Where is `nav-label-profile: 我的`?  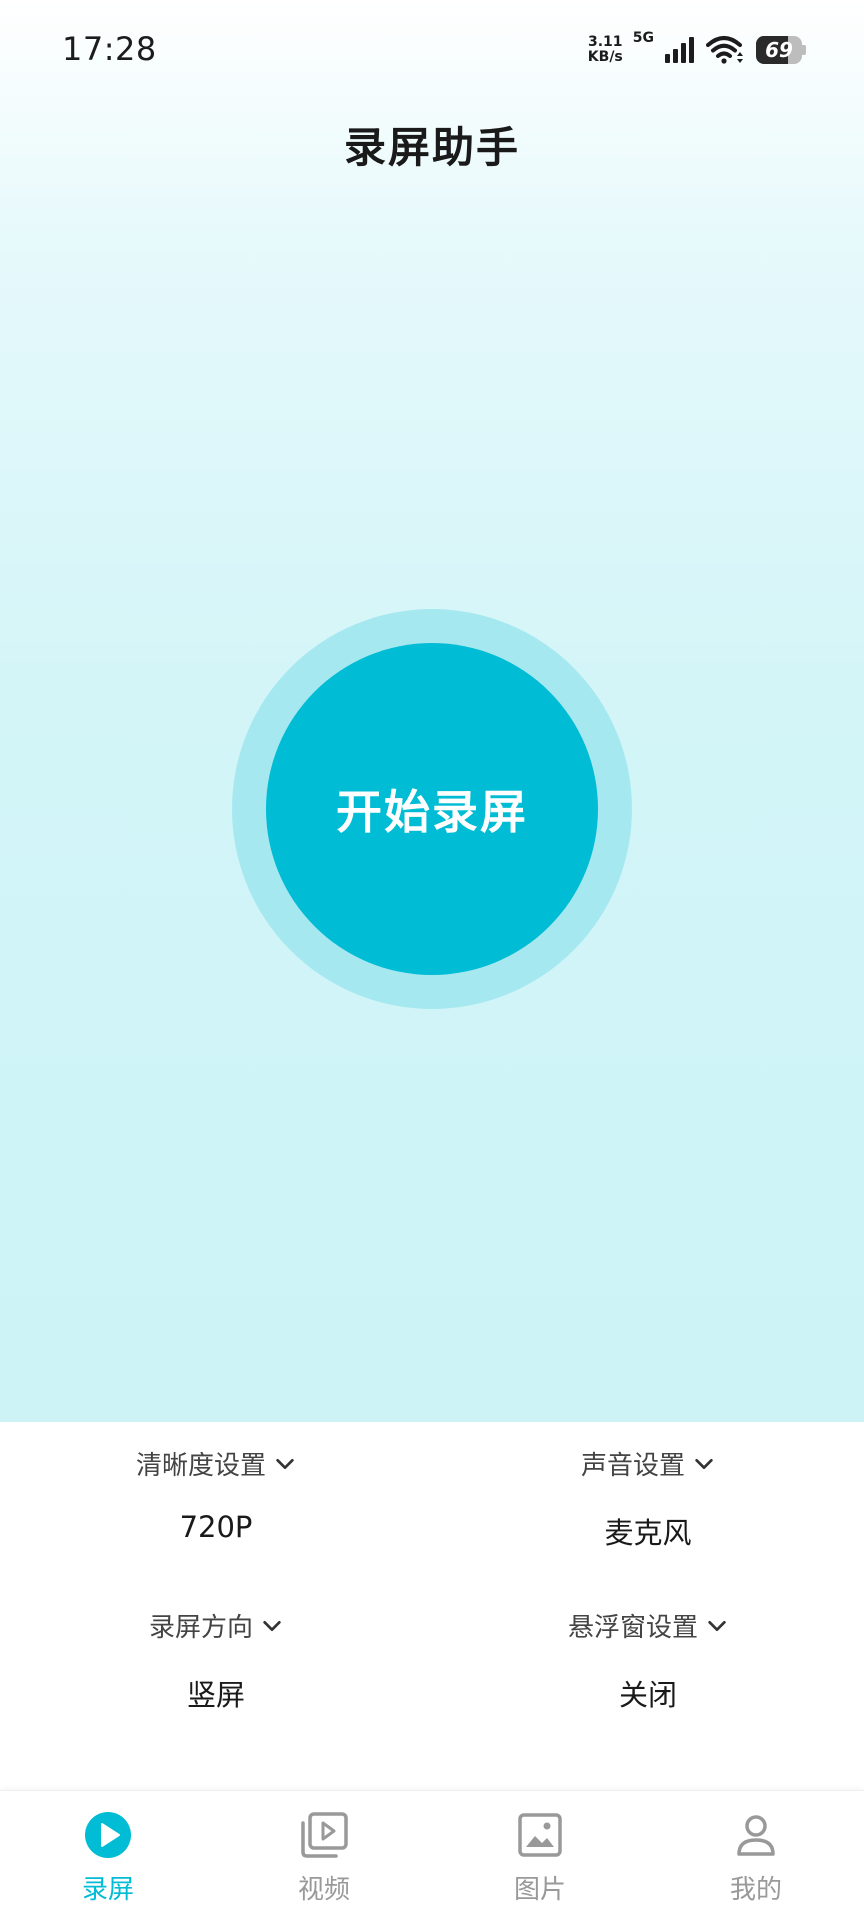 nav-label-profile: 我的 is located at coordinates (755, 1890).